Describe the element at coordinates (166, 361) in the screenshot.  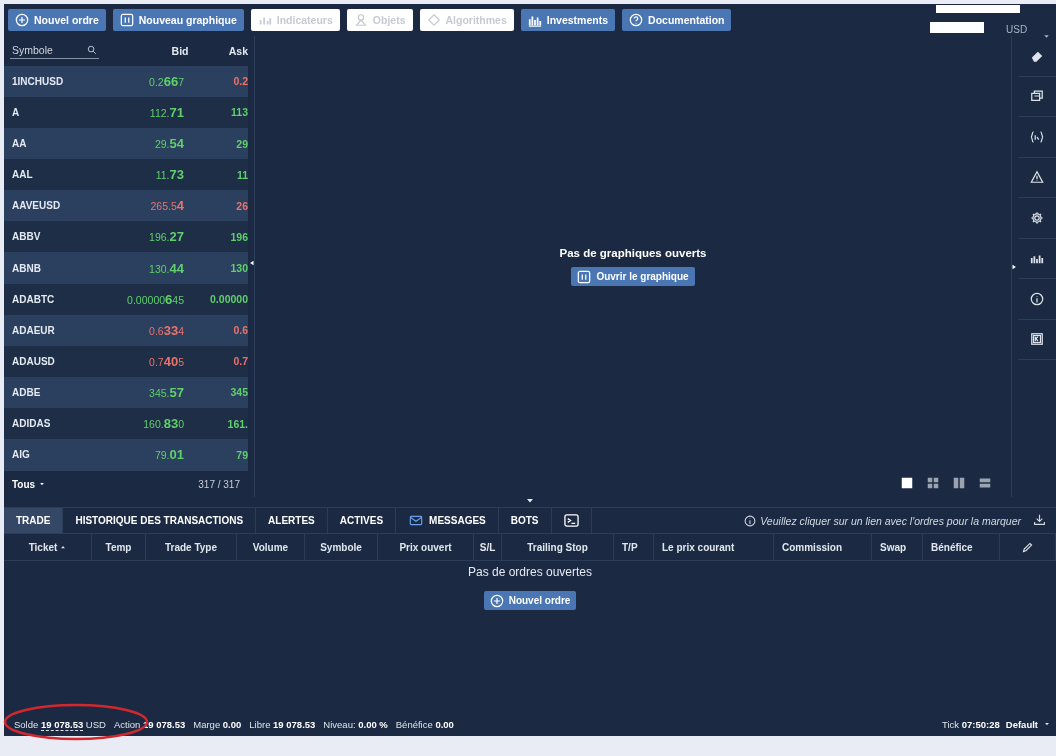
I see `bid-price: 0.7405` at that location.